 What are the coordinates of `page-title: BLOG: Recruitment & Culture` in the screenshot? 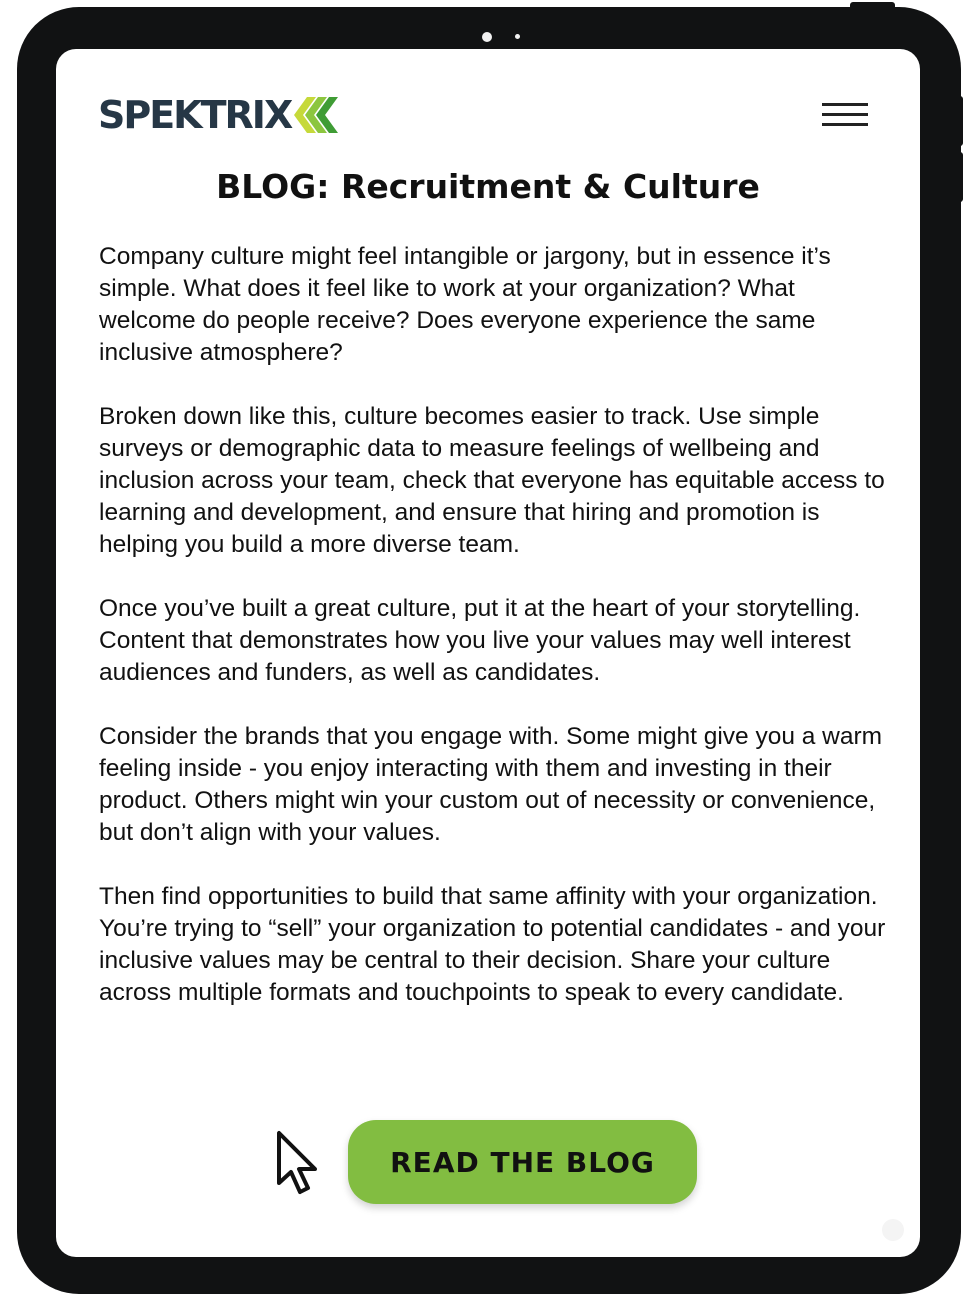 It's located at (488, 186).